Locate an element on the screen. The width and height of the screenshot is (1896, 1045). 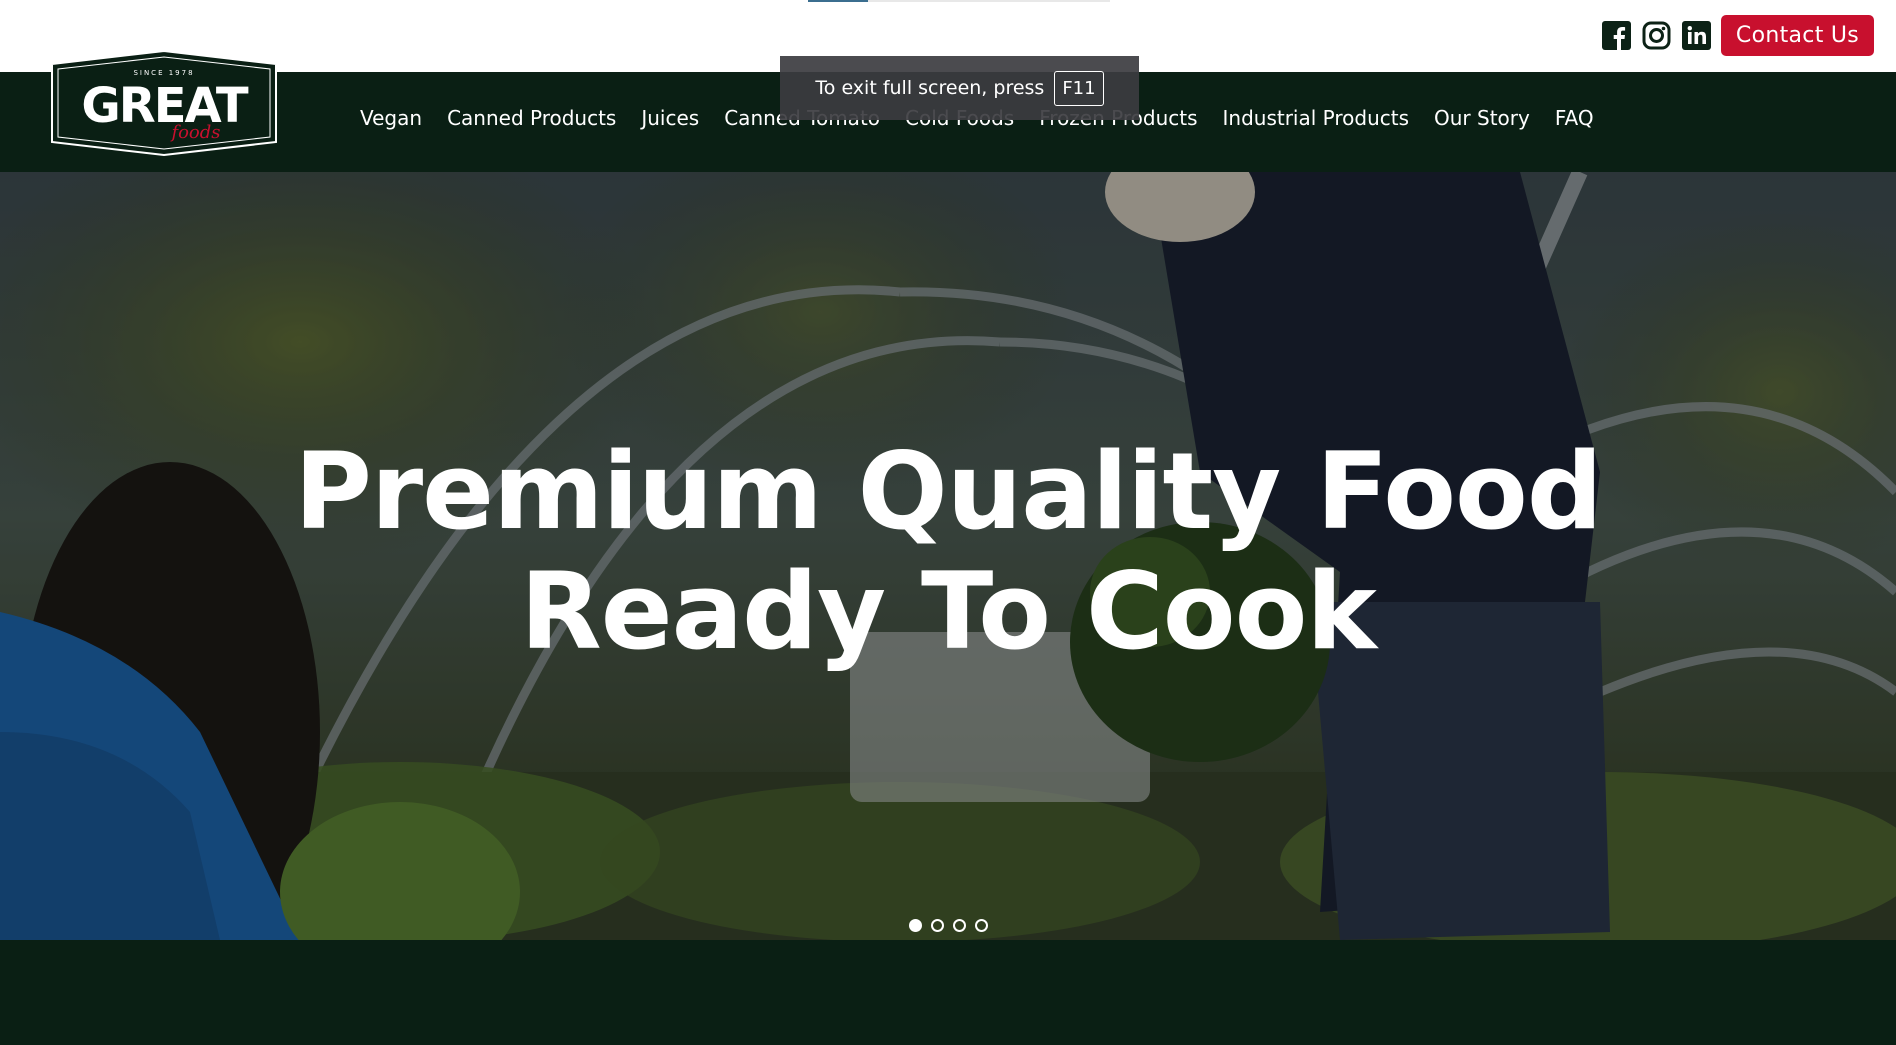
contact-us-button: Contact Us is located at coordinates (1797, 35).